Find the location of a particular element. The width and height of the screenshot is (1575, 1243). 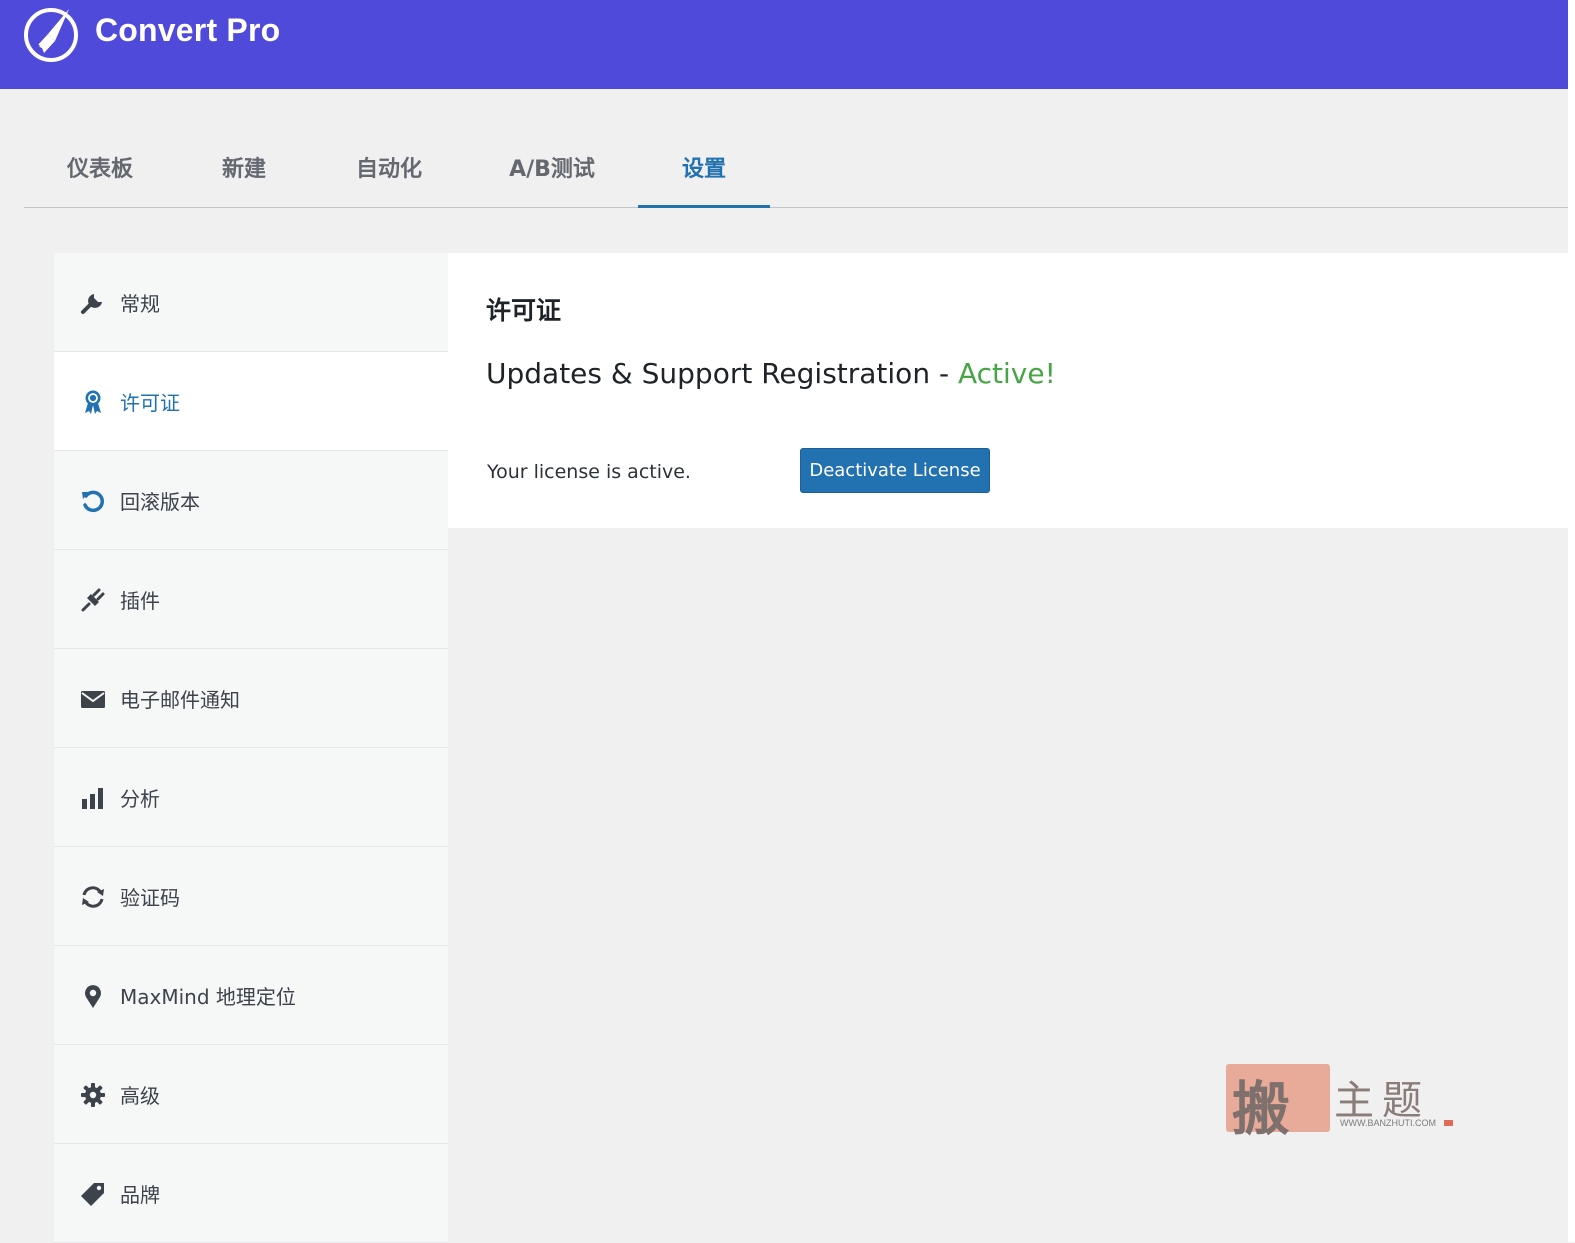

deactivate-license-button: Deactivate License is located at coordinates (895, 470).